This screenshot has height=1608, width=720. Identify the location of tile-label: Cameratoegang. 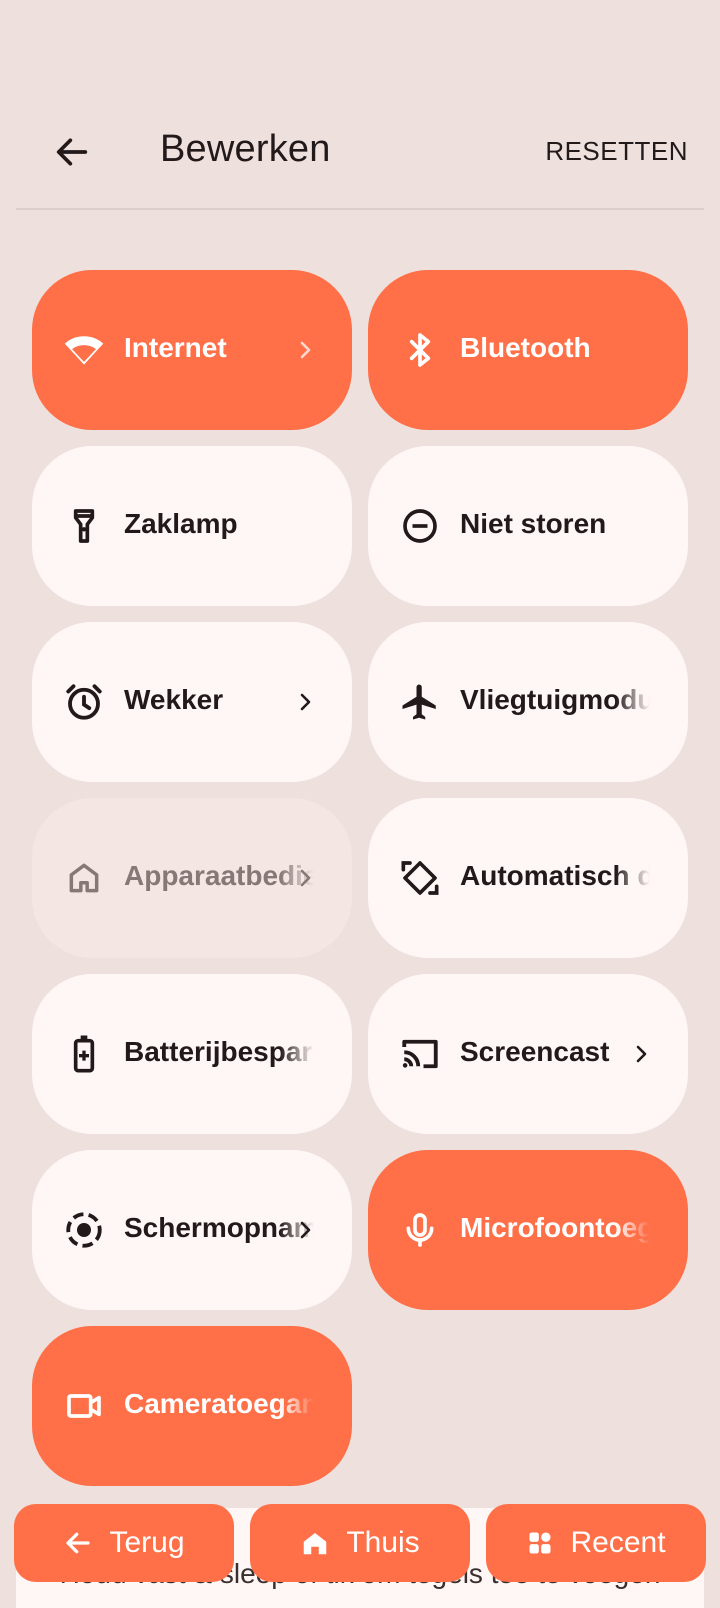
(219, 1403).